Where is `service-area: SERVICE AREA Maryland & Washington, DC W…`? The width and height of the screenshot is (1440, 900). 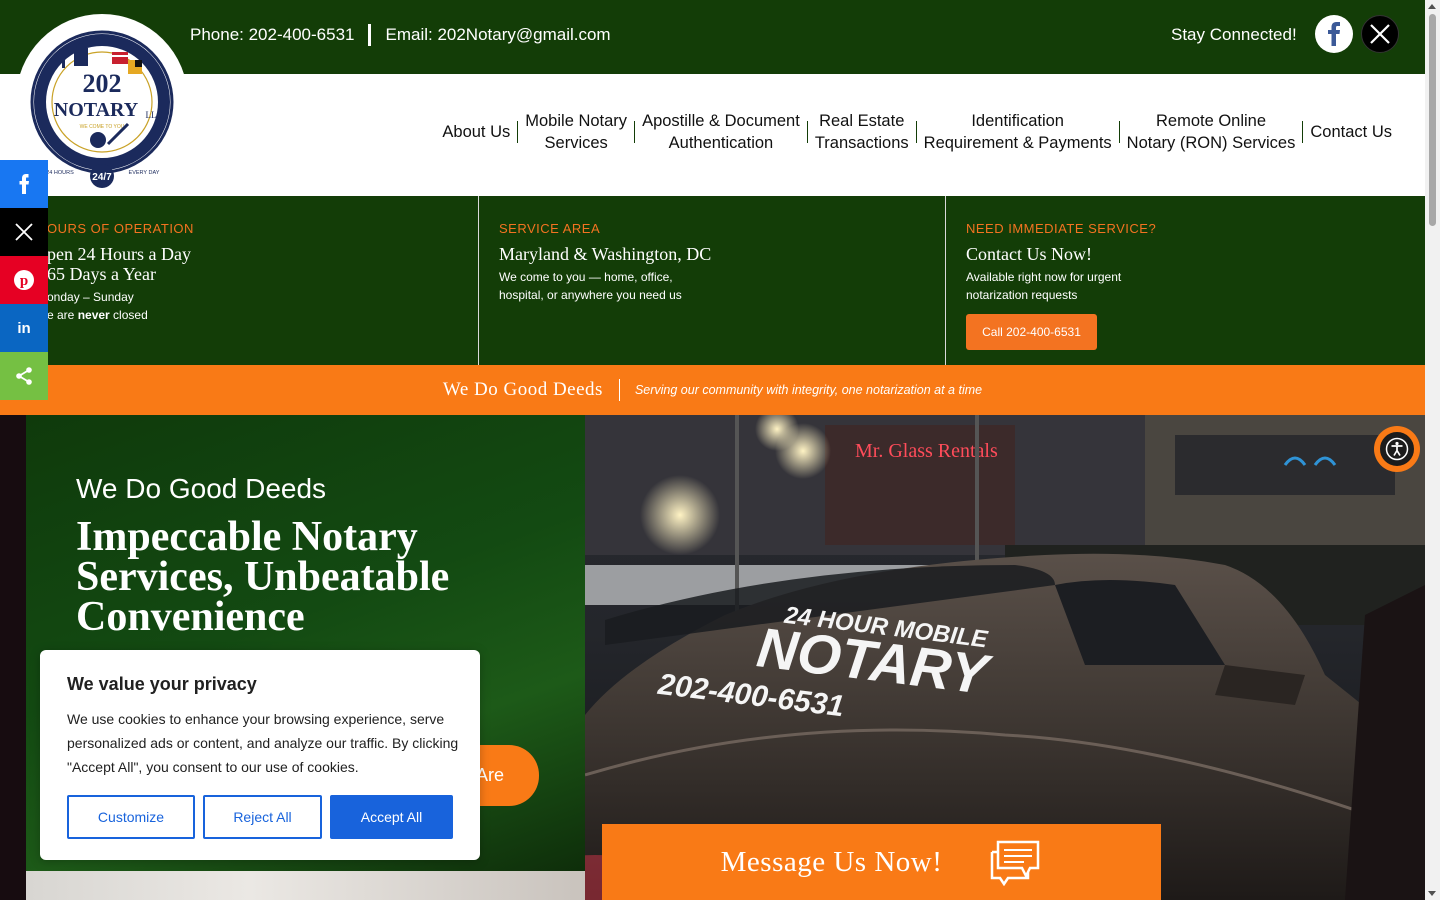
service-area: SERVICE AREA Maryland & Washington, DC W… is located at coordinates (712, 280).